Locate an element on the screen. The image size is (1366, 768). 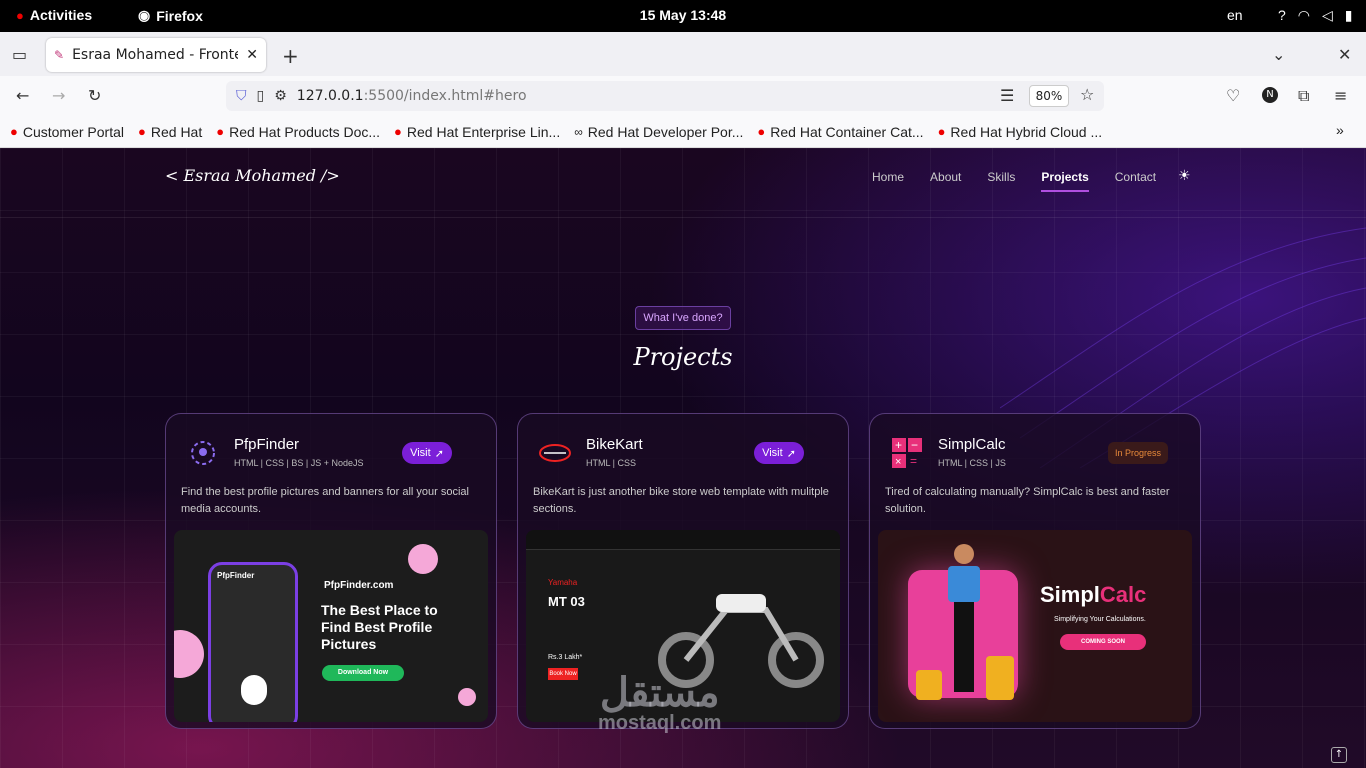
in-progress-badge: In Progress is located at coordinates (1138, 453).